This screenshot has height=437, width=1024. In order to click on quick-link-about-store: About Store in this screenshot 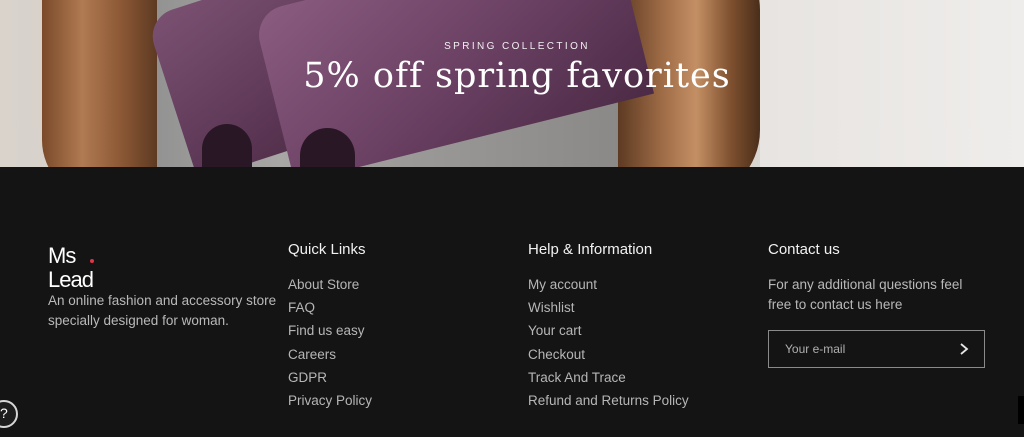, I will do `click(330, 286)`.